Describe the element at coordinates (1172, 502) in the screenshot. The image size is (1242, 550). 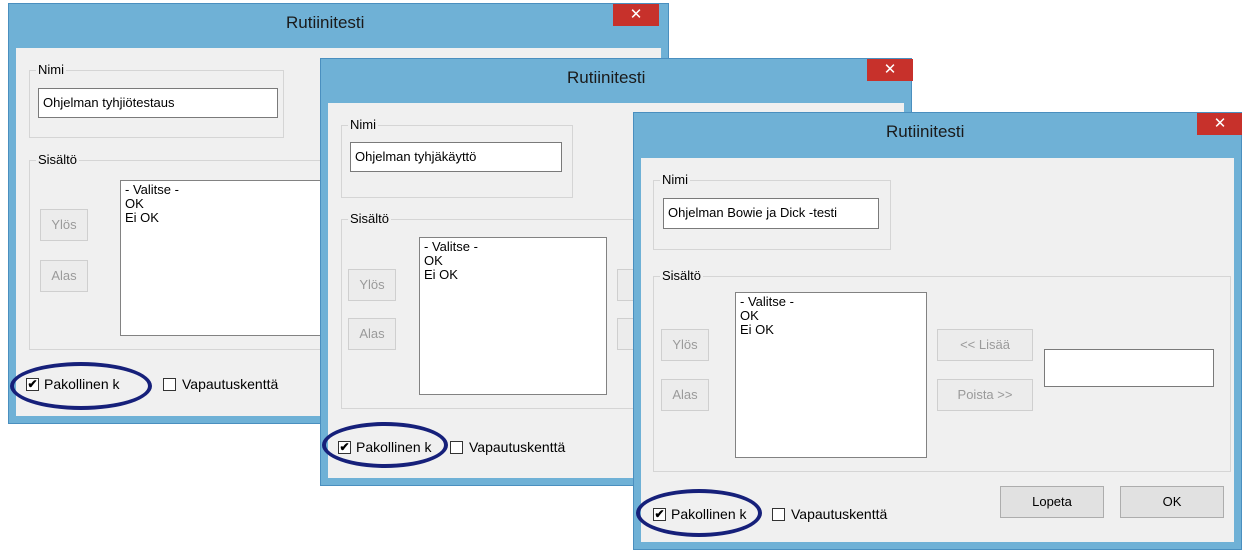
I see `ok-button: OK` at that location.